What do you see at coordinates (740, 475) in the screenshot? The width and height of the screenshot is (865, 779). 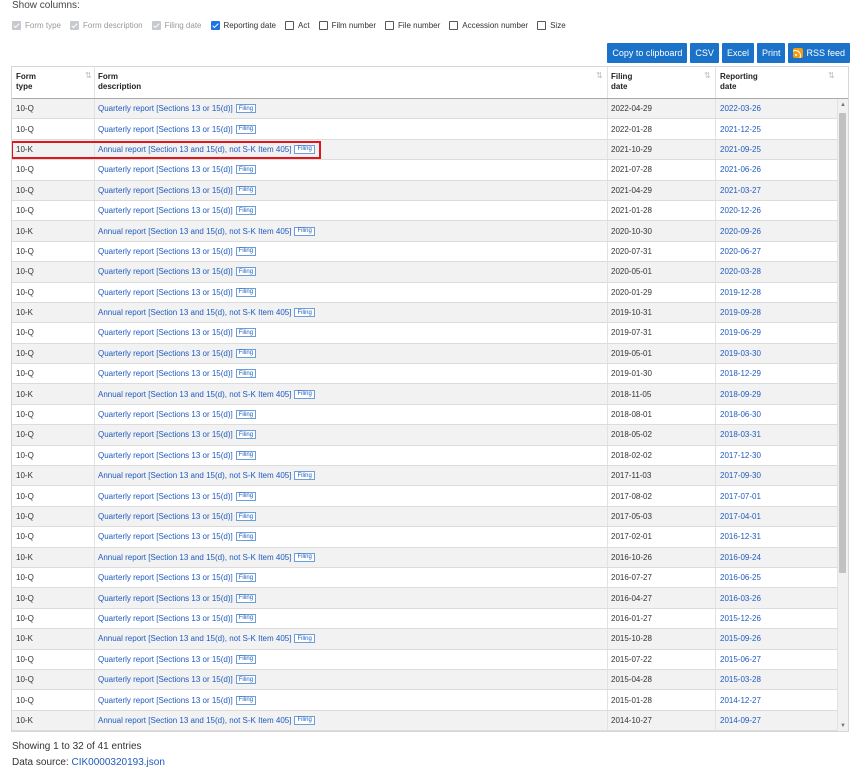 I see `cell-reporting-date: 2017-09-30` at bounding box center [740, 475].